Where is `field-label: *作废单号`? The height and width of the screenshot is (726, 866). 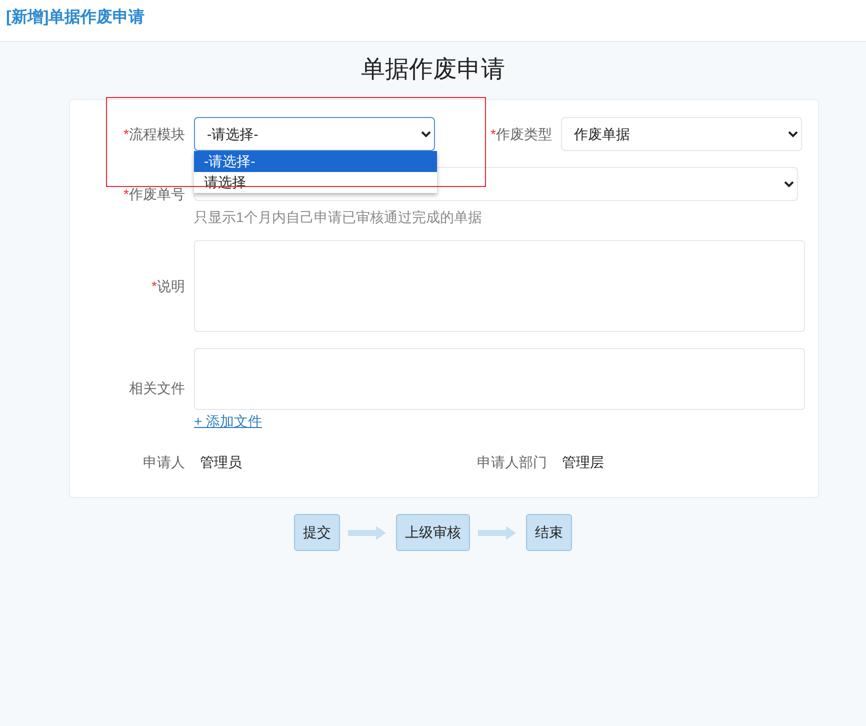
field-label: *作废单号 is located at coordinates (153, 194).